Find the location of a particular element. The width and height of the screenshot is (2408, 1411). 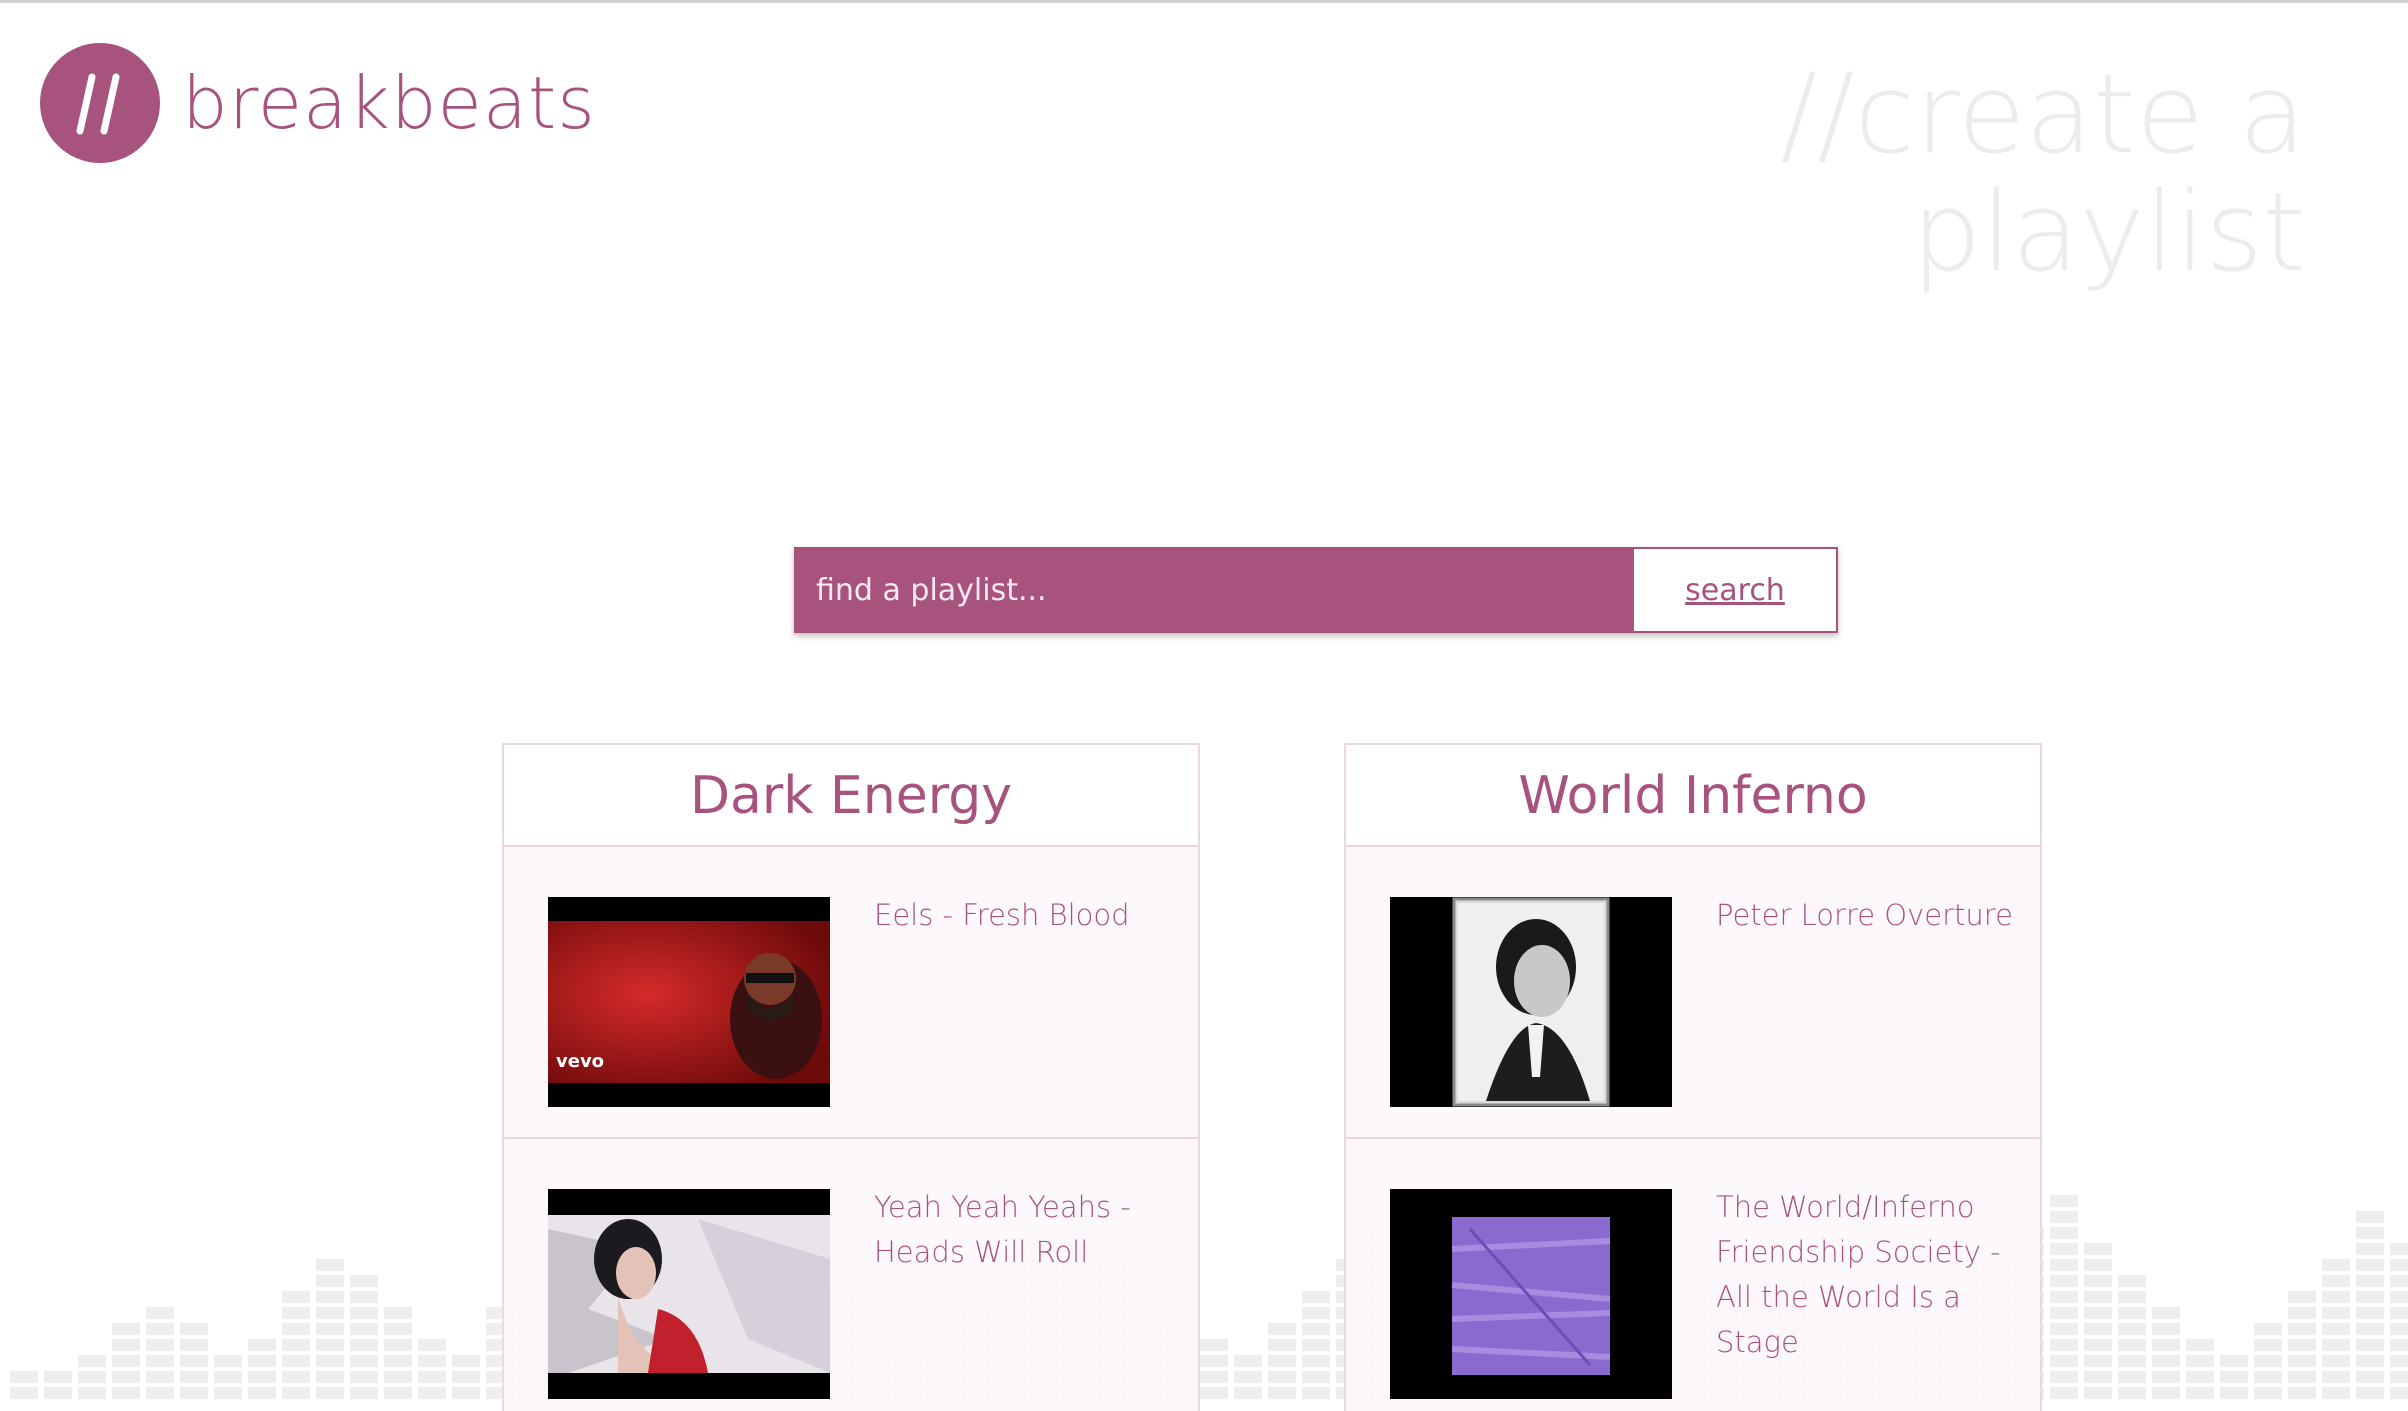

track-title: Yeah Yeah Yeahs - Heads Will Roll is located at coordinates (1024, 1230).